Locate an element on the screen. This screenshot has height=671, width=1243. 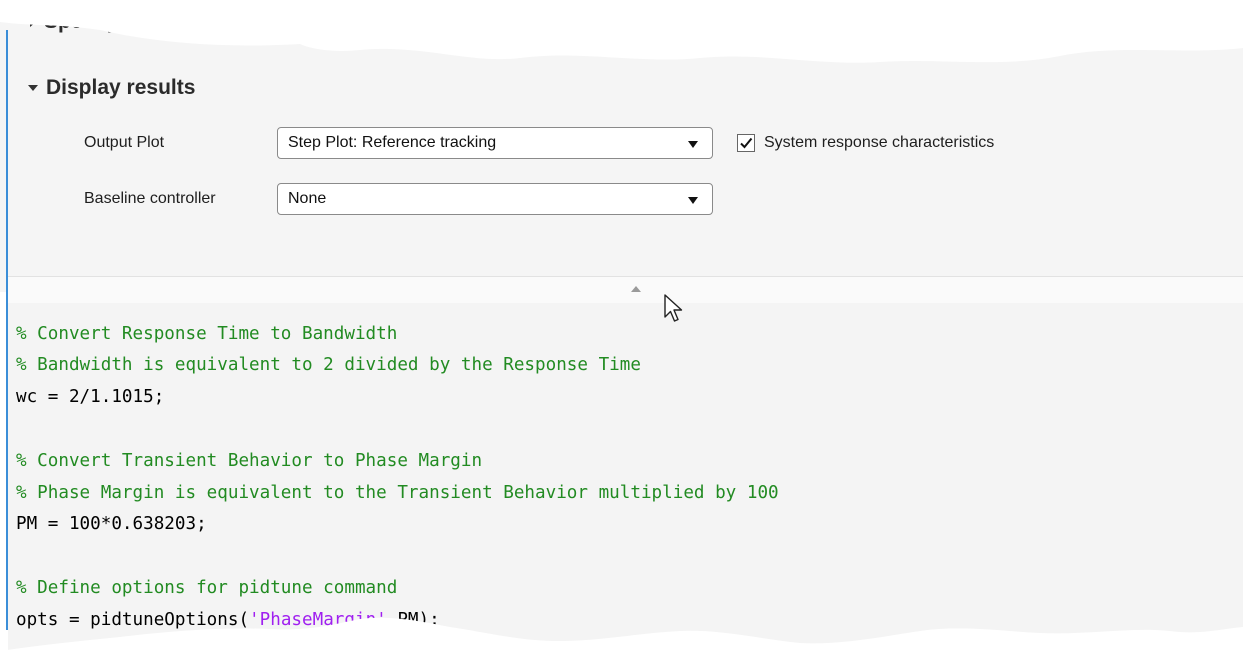
output-plot-dropdown: Step Plot: Reference tracking is located at coordinates (495, 143).